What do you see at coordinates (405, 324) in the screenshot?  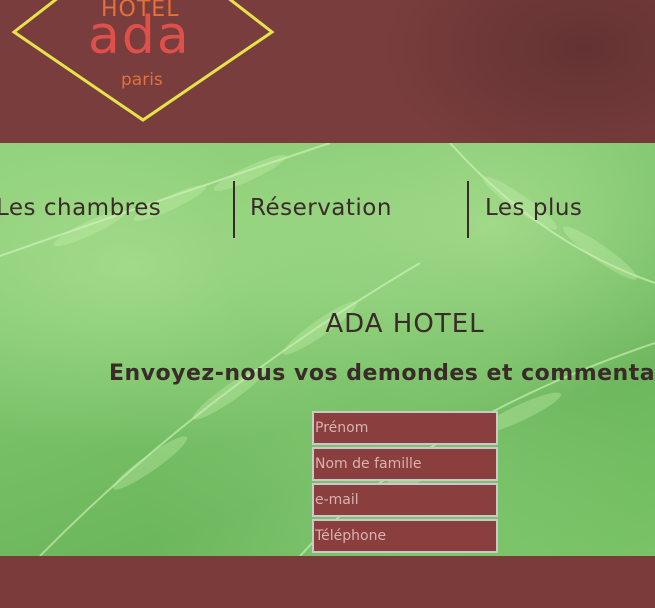 I see `page-title: ADA HOTEL` at bounding box center [405, 324].